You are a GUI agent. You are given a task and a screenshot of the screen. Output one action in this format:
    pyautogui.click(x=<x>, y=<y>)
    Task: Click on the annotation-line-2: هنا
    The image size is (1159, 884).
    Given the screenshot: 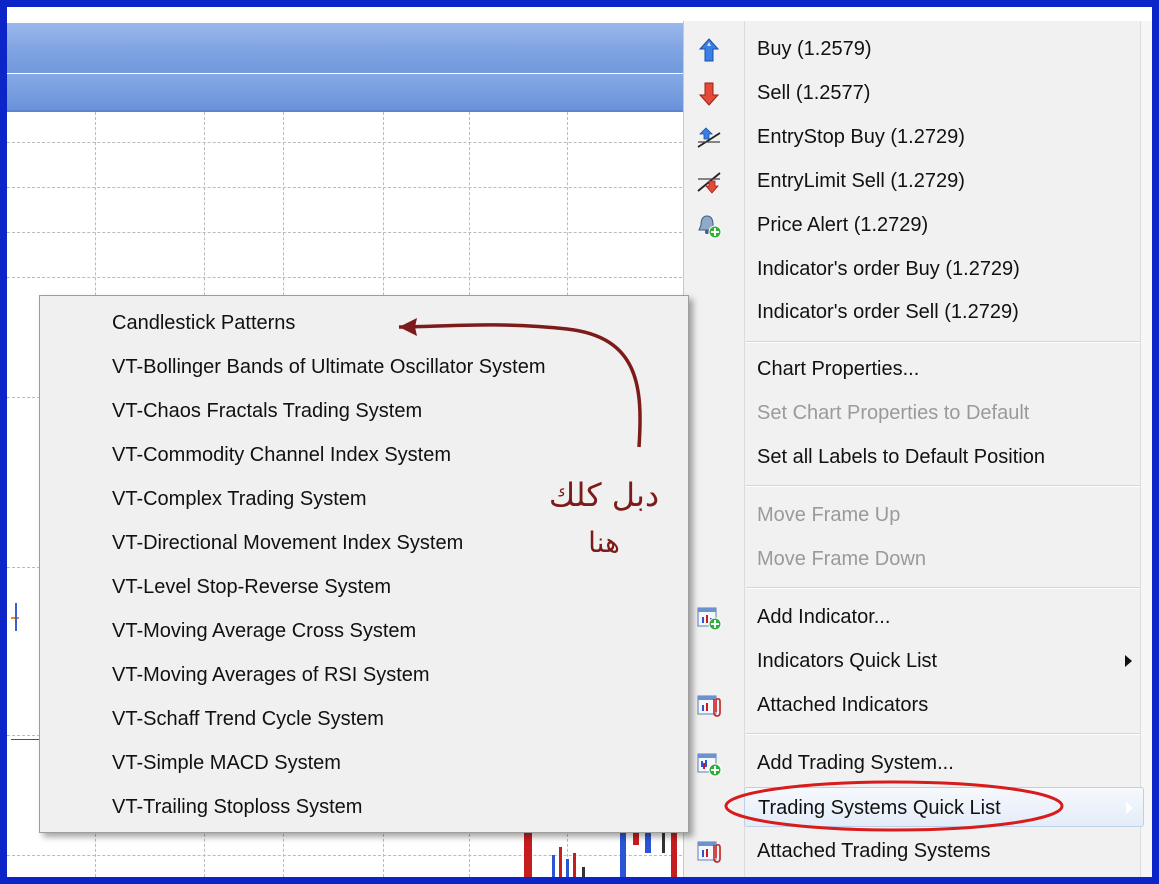 What is the action you would take?
    pyautogui.click(x=604, y=542)
    